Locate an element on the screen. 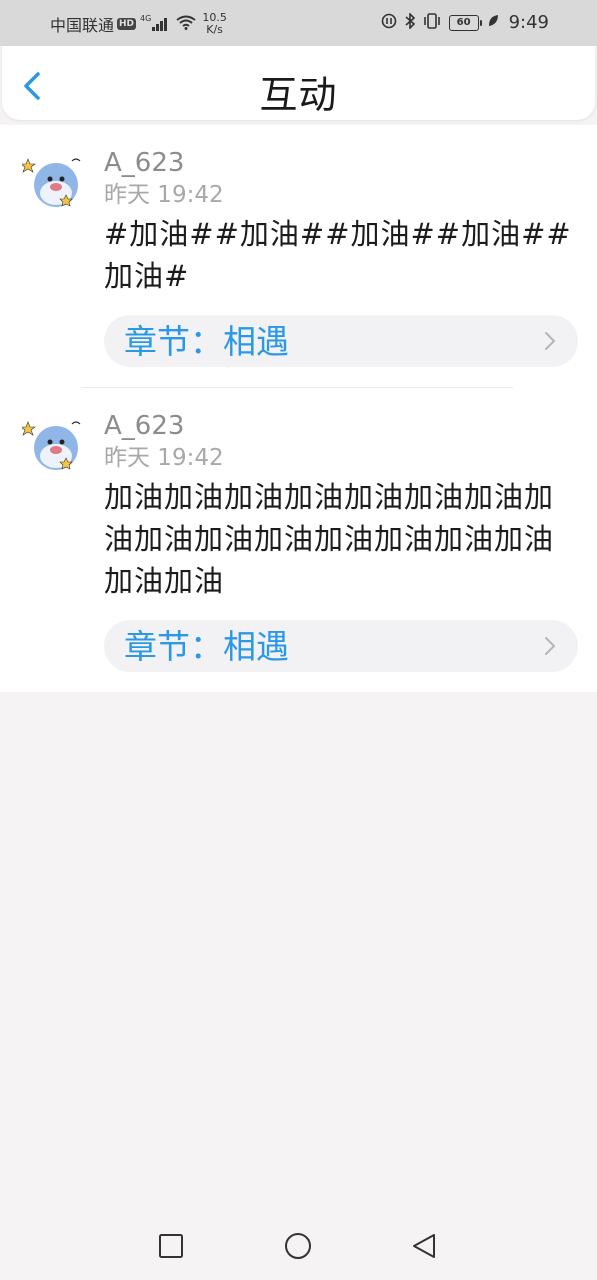 The height and width of the screenshot is (1280, 597). battery-icon: 60 is located at coordinates (465, 22).